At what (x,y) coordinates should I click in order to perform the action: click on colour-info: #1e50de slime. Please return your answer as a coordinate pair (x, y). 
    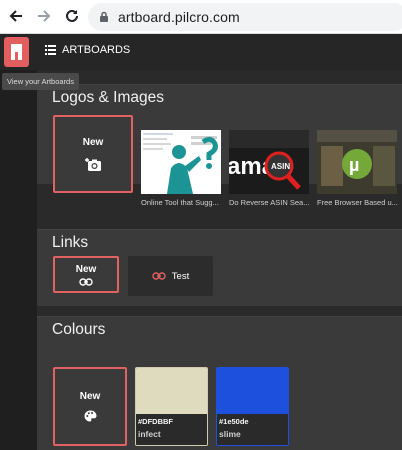
    Looking at the image, I should click on (252, 429).